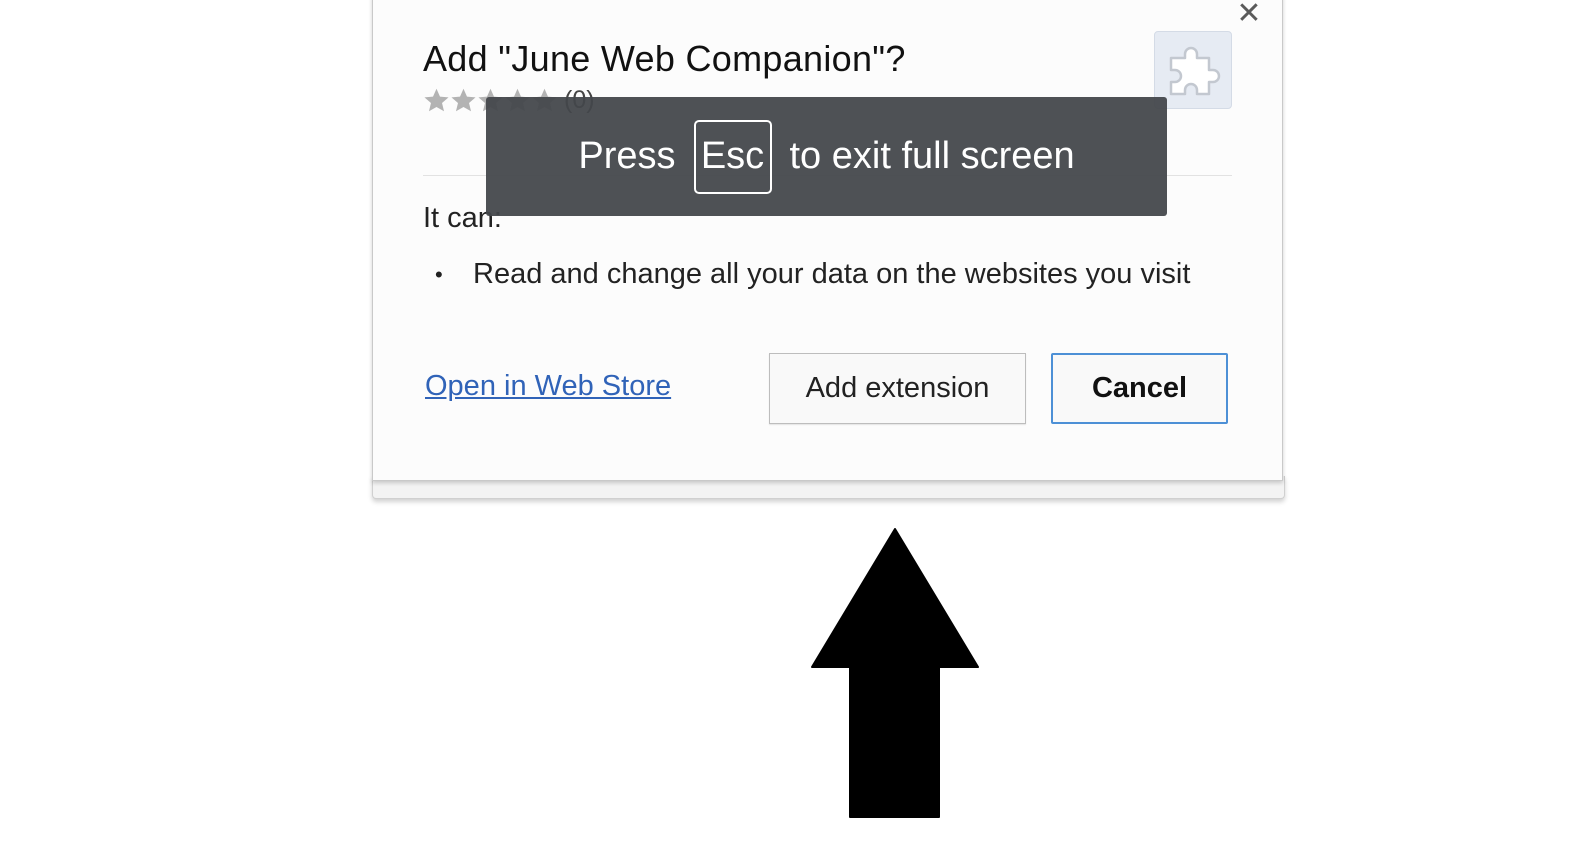 This screenshot has width=1583, height=867. I want to click on add-extension-button: Add extension, so click(897, 388).